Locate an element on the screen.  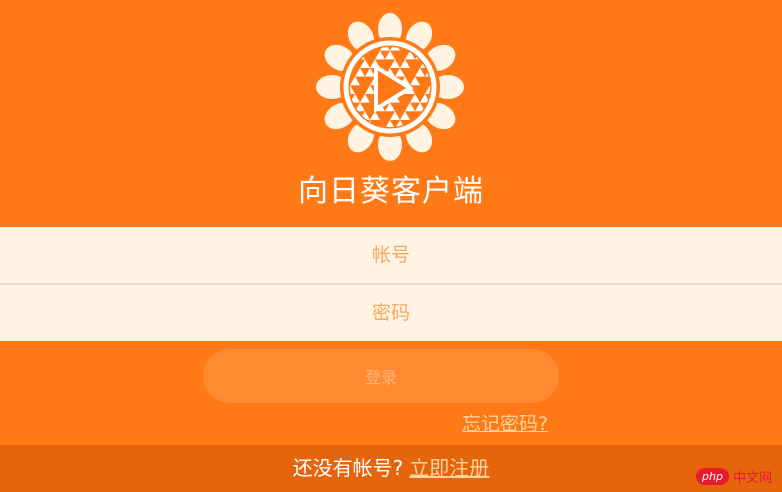
watermark-badge: php is located at coordinates (712, 476).